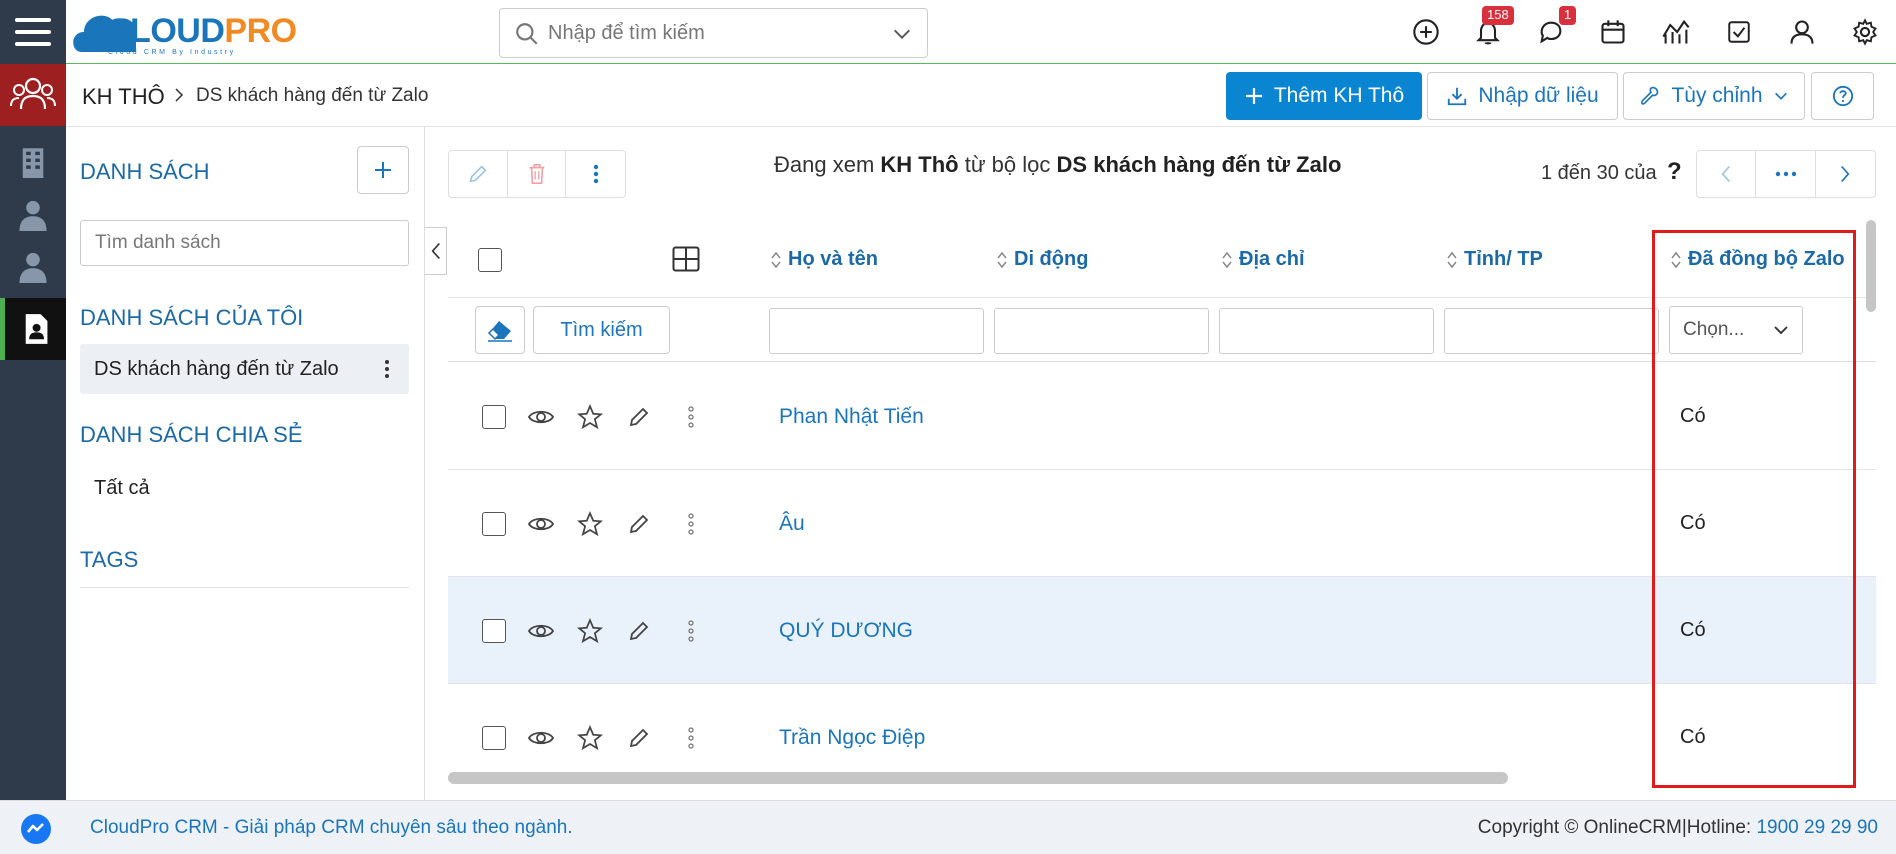  Describe the element at coordinates (1555, 28) in the screenshot. I see `messages-button: 1` at that location.